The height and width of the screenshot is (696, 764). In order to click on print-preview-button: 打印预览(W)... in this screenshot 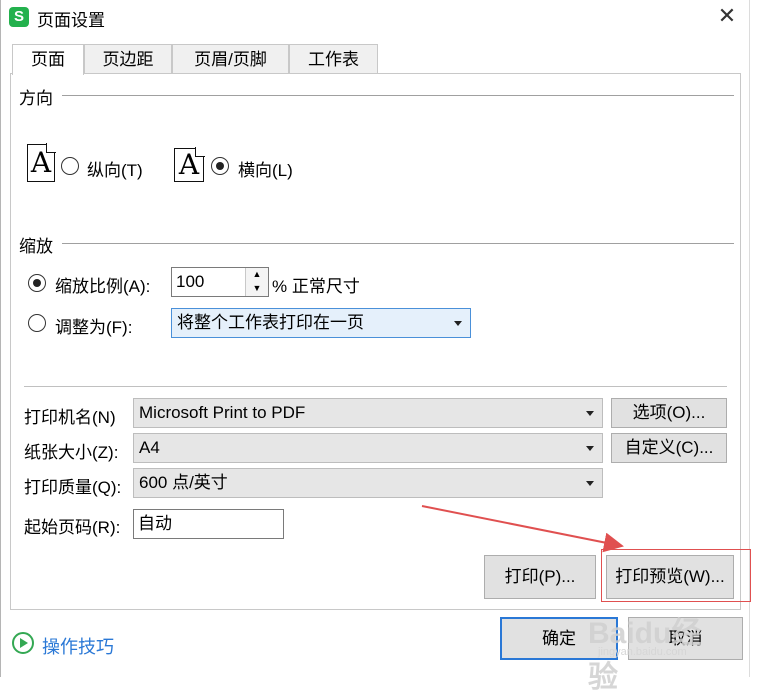, I will do `click(670, 577)`.